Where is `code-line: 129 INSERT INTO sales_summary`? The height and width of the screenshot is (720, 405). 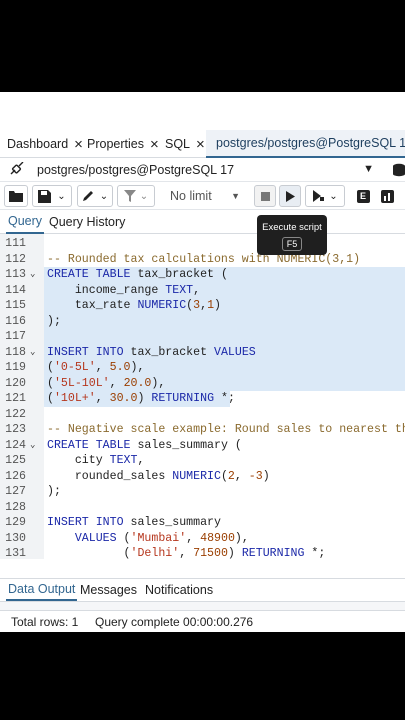 code-line: 129 INSERT INTO sales_summary is located at coordinates (202, 523).